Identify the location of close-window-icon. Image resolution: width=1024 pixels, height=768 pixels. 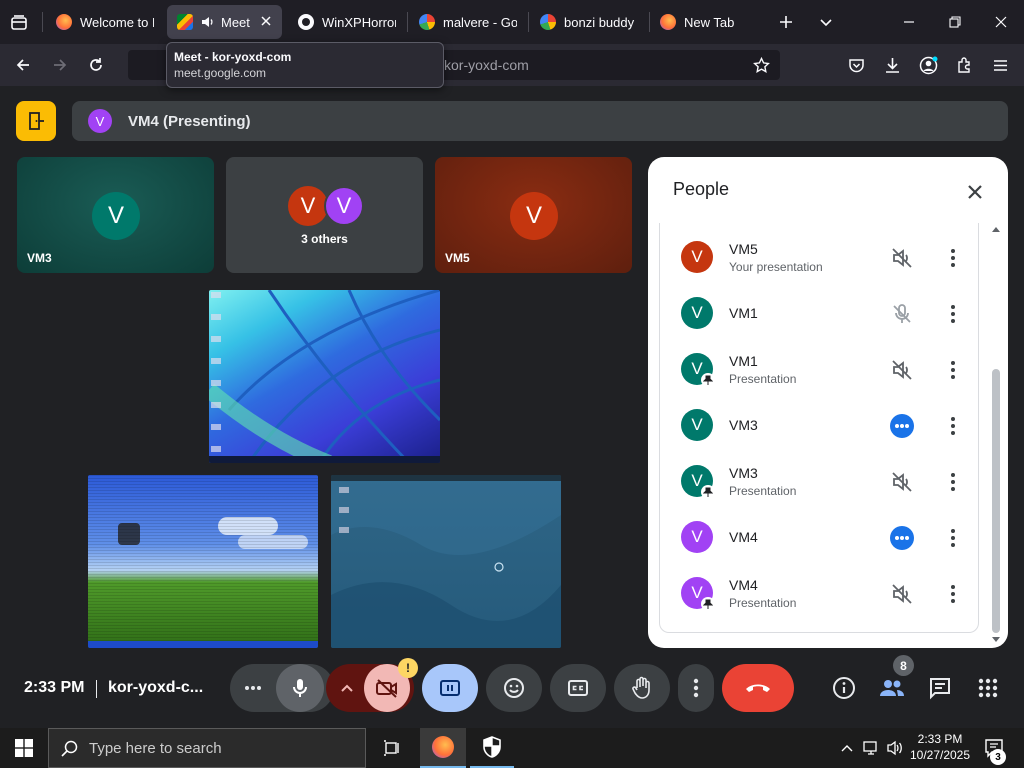
(1001, 22).